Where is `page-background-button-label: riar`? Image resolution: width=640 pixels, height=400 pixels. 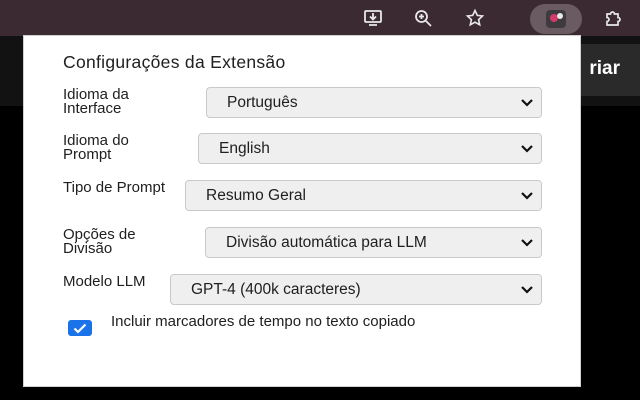
page-background-button-label: riar is located at coordinates (604, 68).